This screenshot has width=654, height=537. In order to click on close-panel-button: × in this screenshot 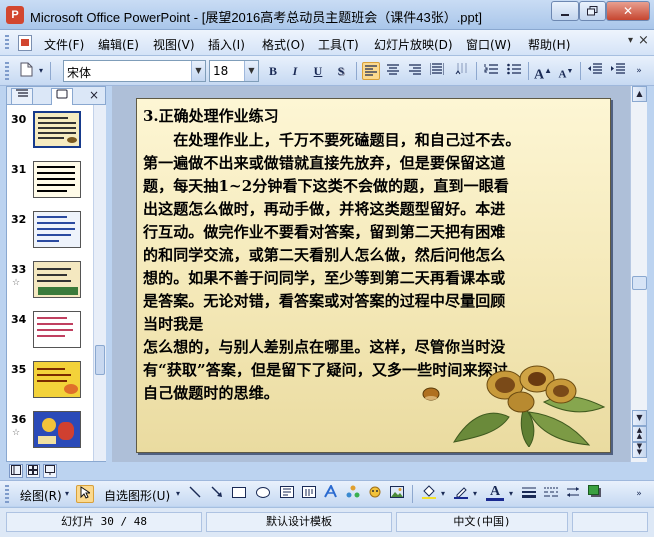, I will do `click(94, 95)`.